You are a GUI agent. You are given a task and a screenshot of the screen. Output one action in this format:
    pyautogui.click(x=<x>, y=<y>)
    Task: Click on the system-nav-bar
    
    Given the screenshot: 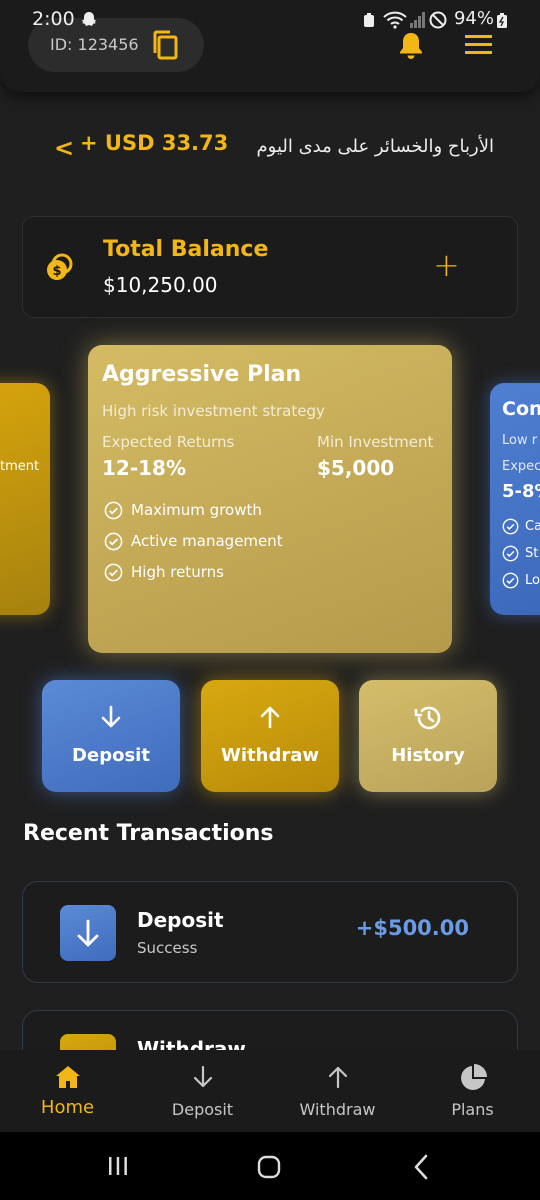 What is the action you would take?
    pyautogui.click(x=270, y=1166)
    